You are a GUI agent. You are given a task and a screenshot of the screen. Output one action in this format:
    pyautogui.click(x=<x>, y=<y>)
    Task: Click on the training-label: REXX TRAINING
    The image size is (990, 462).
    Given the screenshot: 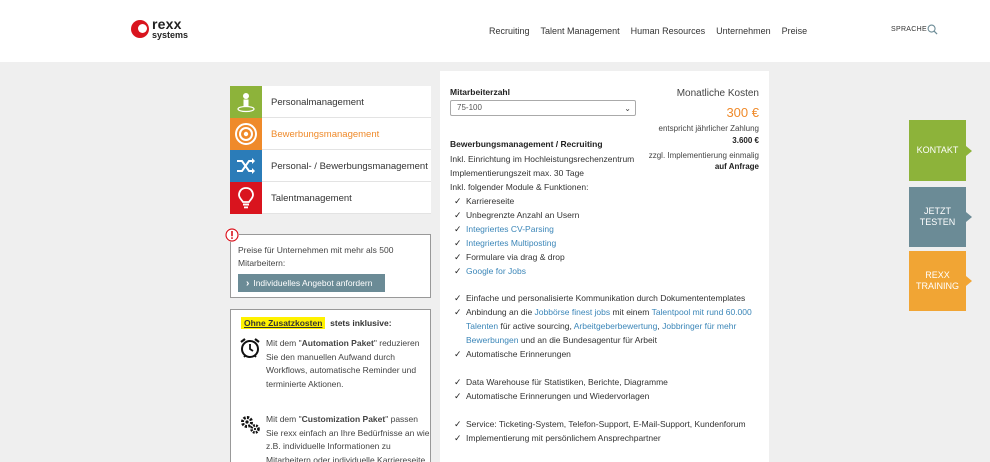 What is the action you would take?
    pyautogui.click(x=937, y=280)
    